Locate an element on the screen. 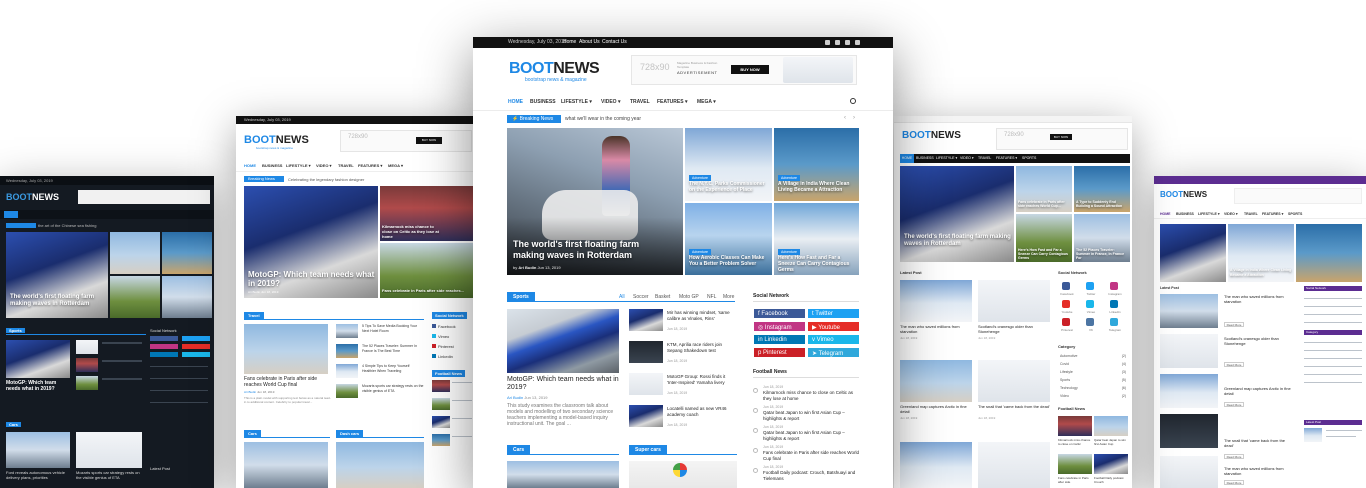 The image size is (1366, 488). category-1: Automotive (2) is located at coordinates (1093, 356).